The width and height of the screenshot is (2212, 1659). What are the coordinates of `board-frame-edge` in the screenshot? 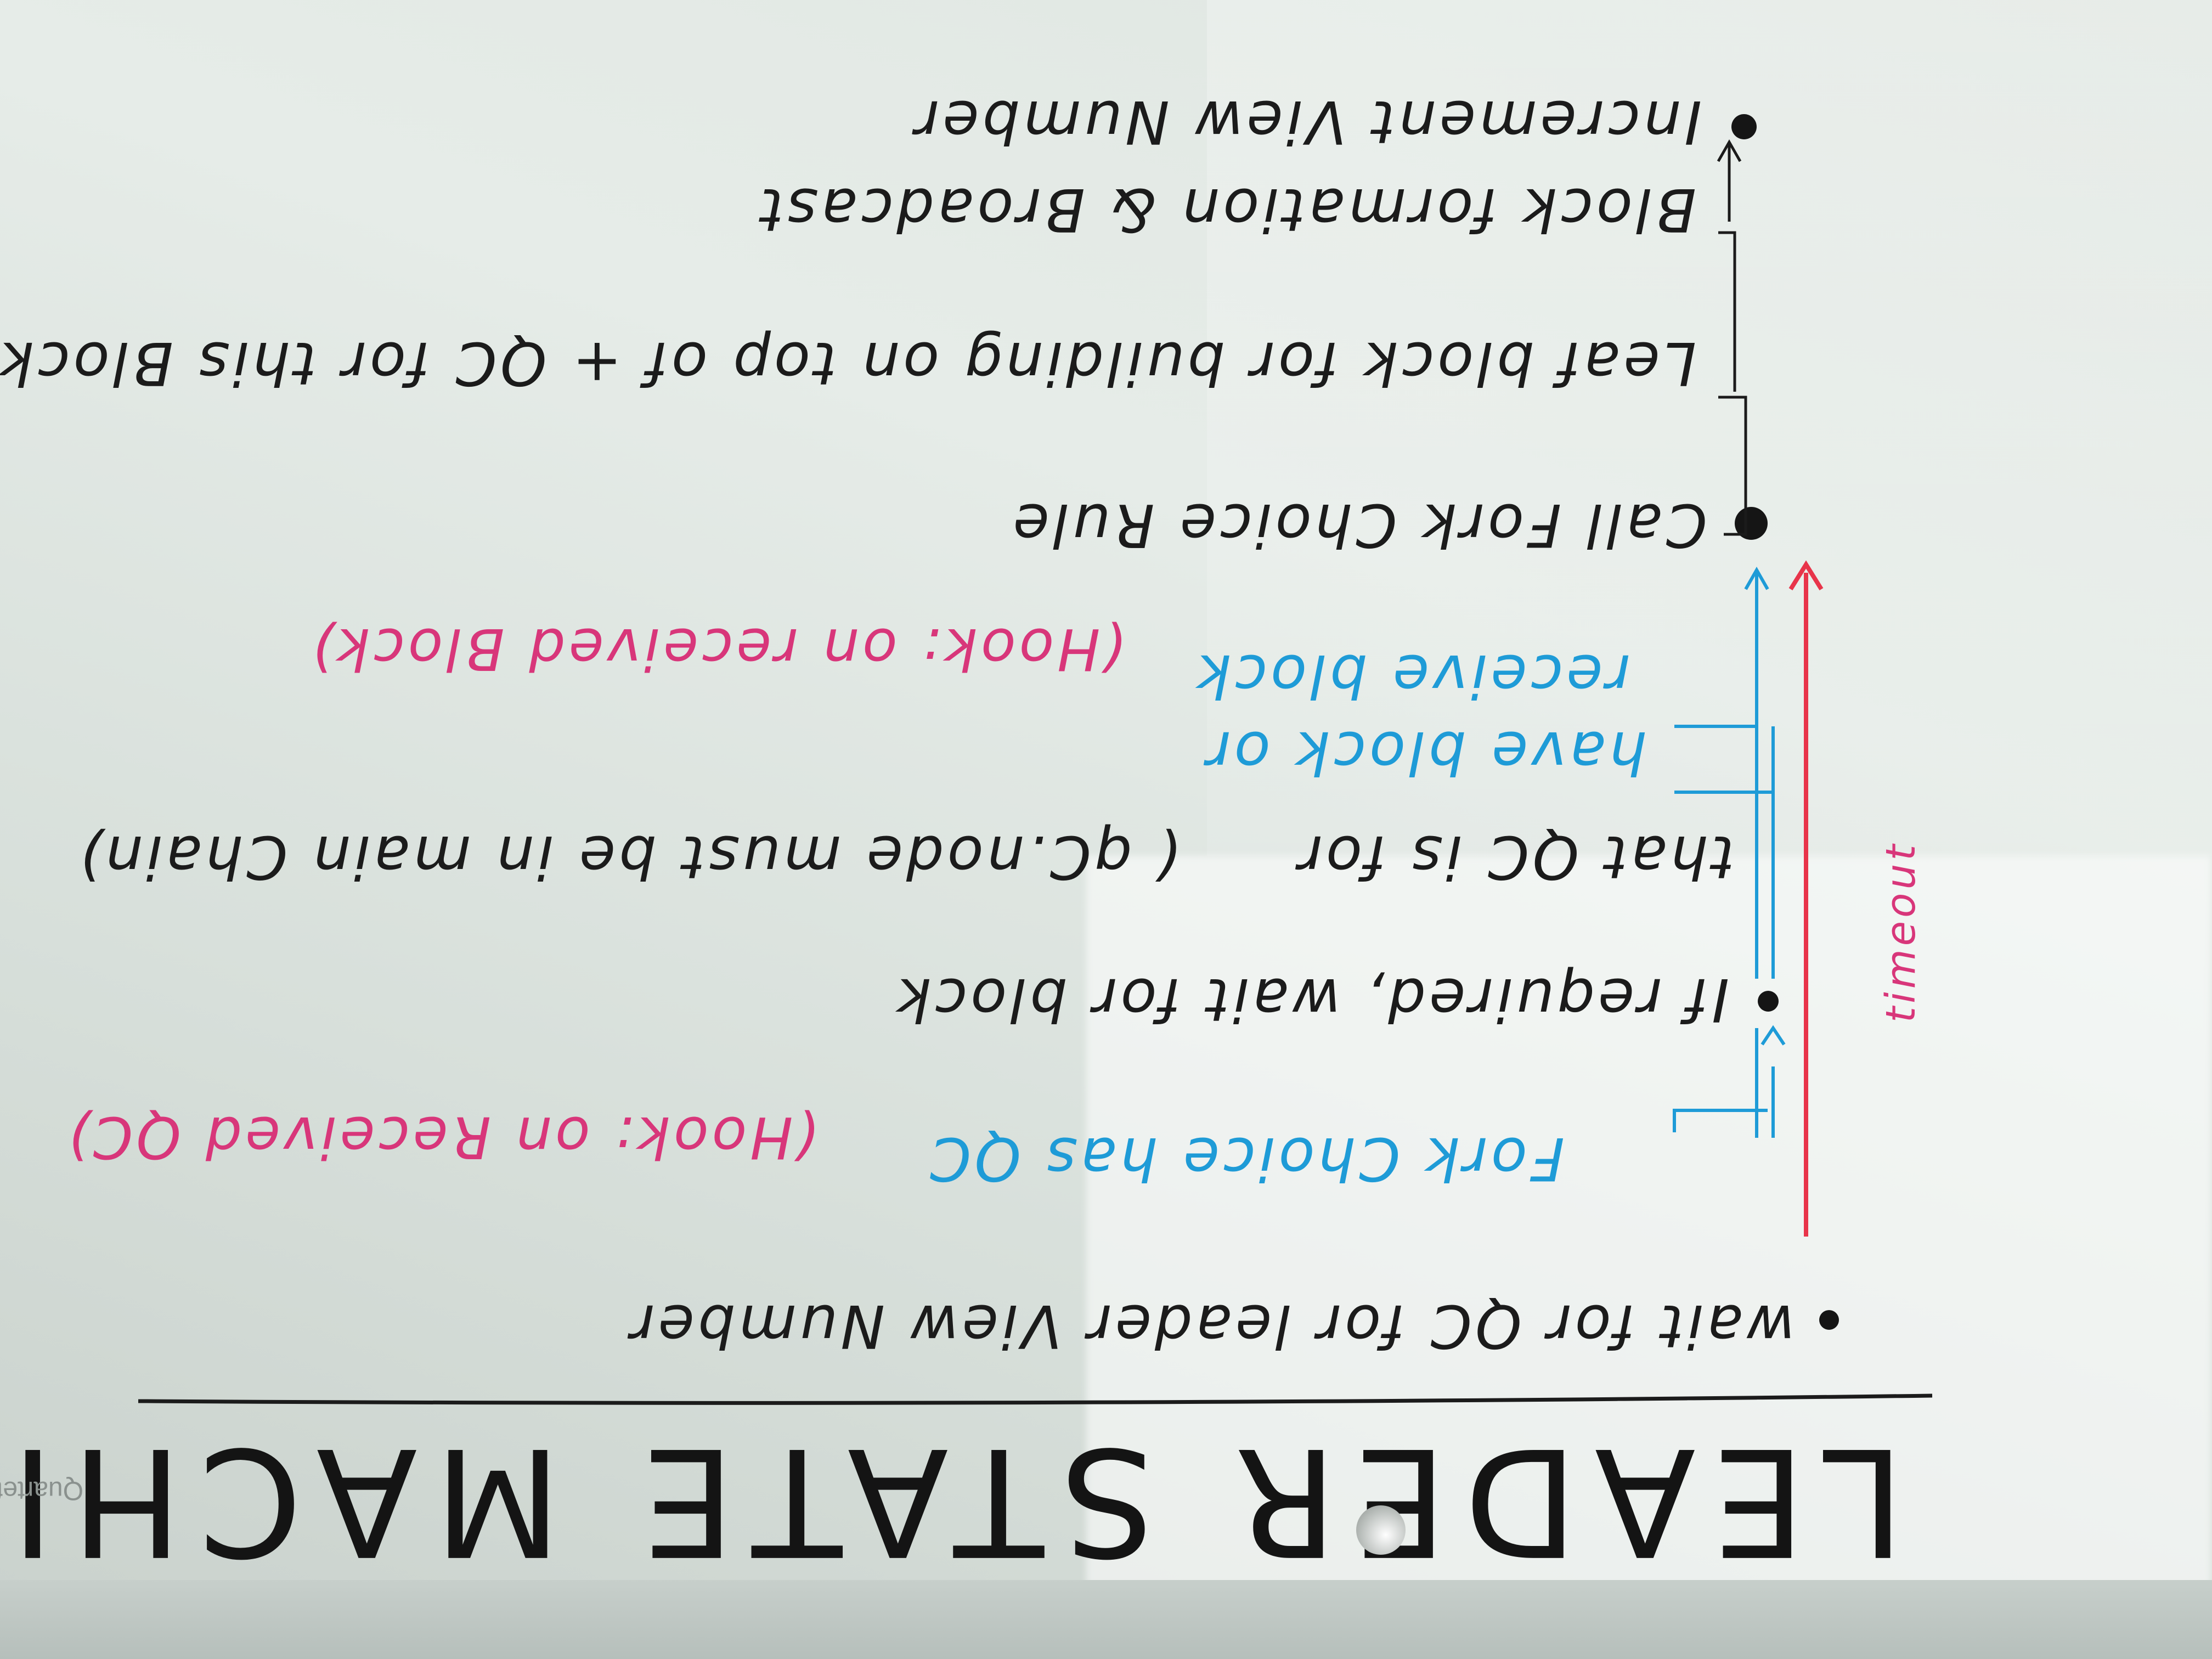 It's located at (1106, 1620).